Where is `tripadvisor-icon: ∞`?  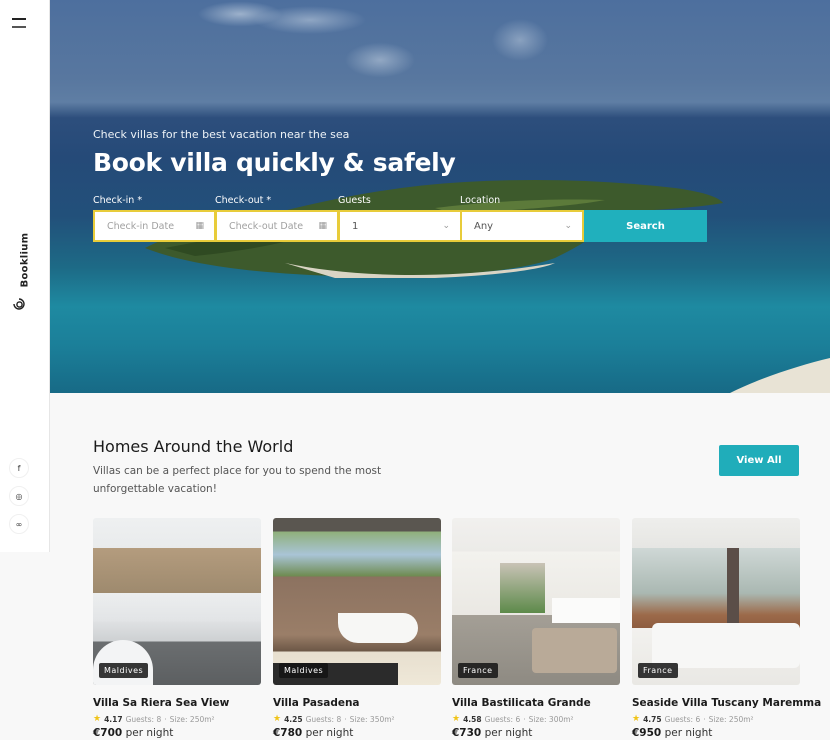
tripadvisor-icon: ∞ is located at coordinates (19, 524).